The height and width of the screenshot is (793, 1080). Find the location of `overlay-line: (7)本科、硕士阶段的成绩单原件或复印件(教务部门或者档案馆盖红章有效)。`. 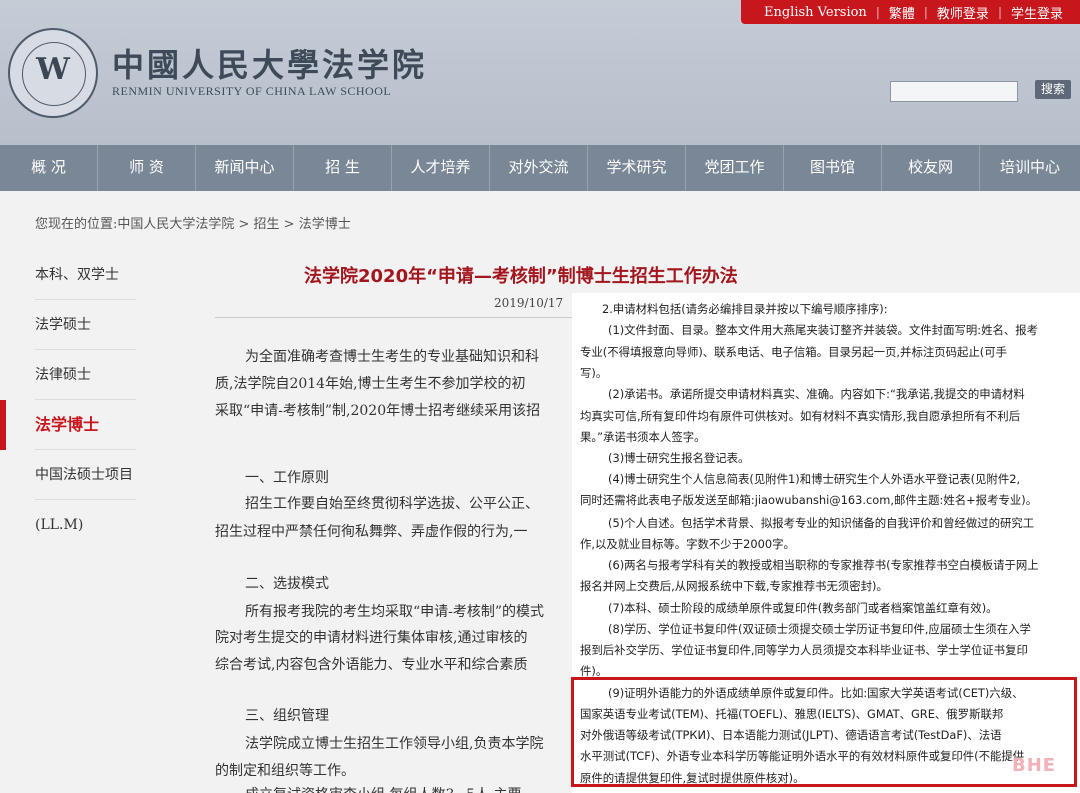

overlay-line: (7)本科、硕士阶段的成绩单原件或复印件(教务部门或者档案馆盖红章有效)。 is located at coordinates (803, 608).